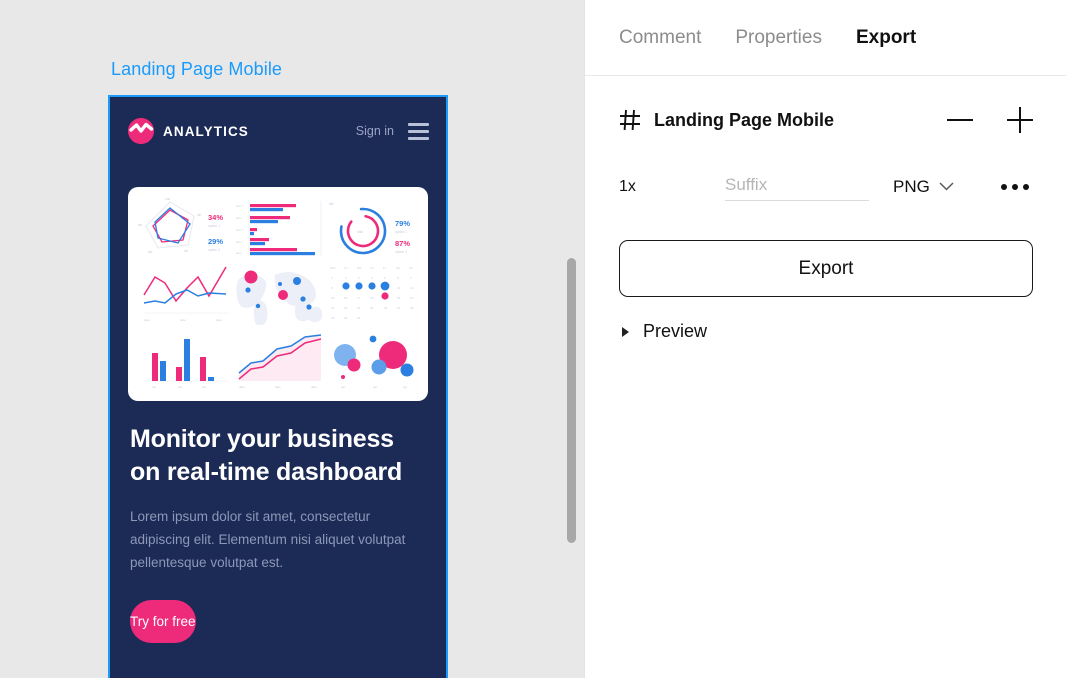 This screenshot has height=678, width=1066. What do you see at coordinates (359, 308) in the screenshot?
I see `svg-text: 24` at bounding box center [359, 308].